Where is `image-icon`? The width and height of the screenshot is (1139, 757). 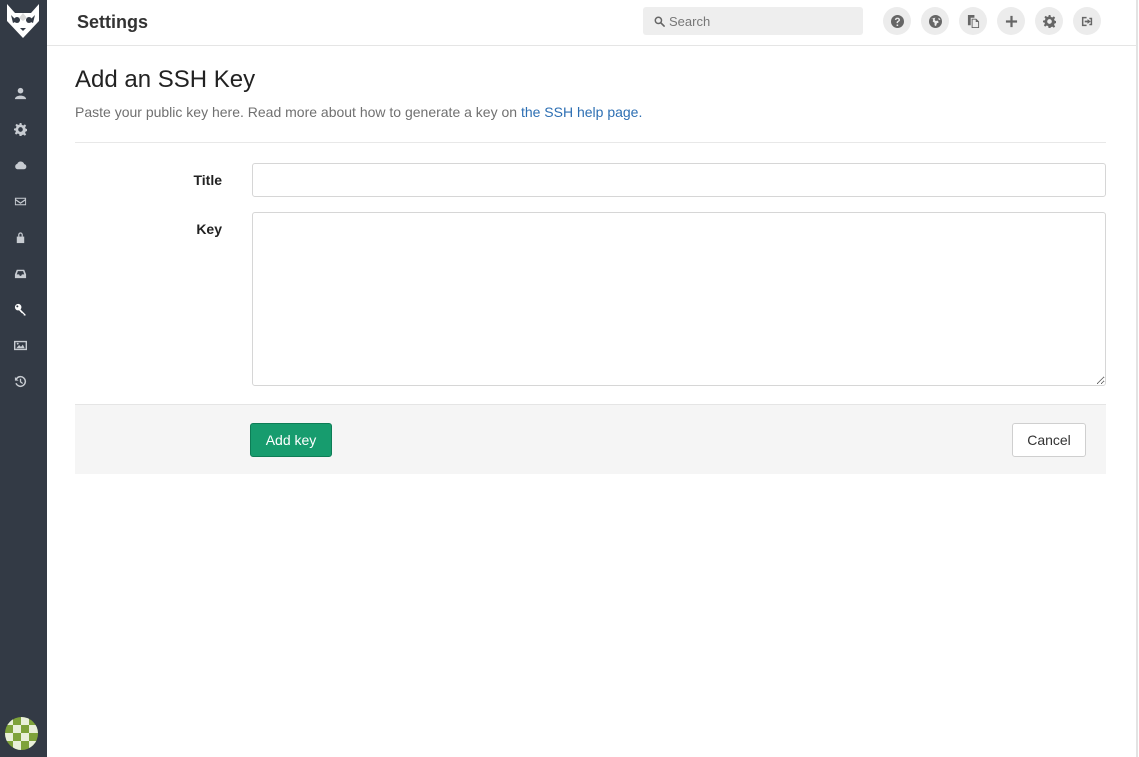
image-icon is located at coordinates (20, 345).